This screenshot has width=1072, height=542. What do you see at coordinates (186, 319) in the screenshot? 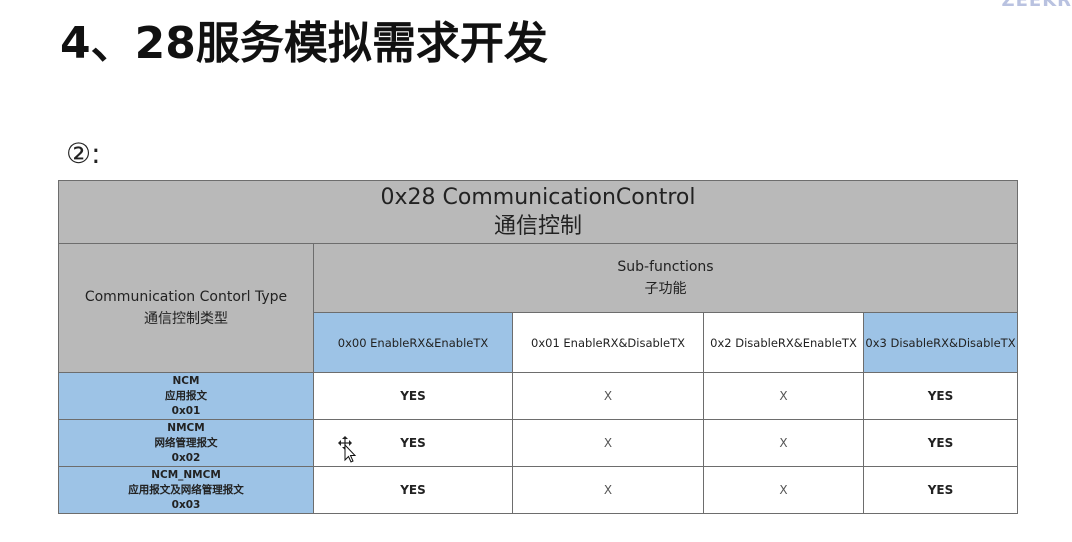
I see `type-header-cn: 通信控制类型` at bounding box center [186, 319].